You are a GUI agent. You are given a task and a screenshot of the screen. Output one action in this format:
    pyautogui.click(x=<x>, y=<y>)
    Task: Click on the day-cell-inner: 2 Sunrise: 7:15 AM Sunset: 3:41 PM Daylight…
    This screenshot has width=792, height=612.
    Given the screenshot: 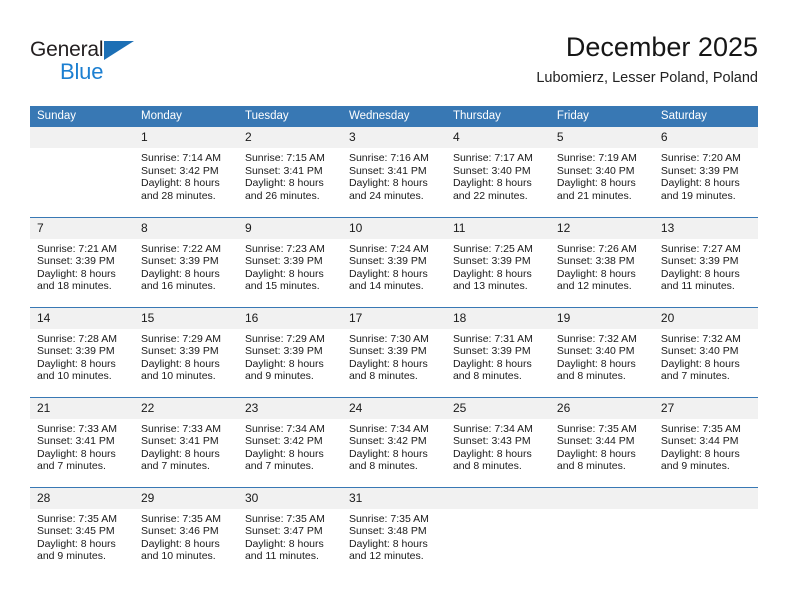 What is the action you would take?
    pyautogui.click(x=289, y=172)
    